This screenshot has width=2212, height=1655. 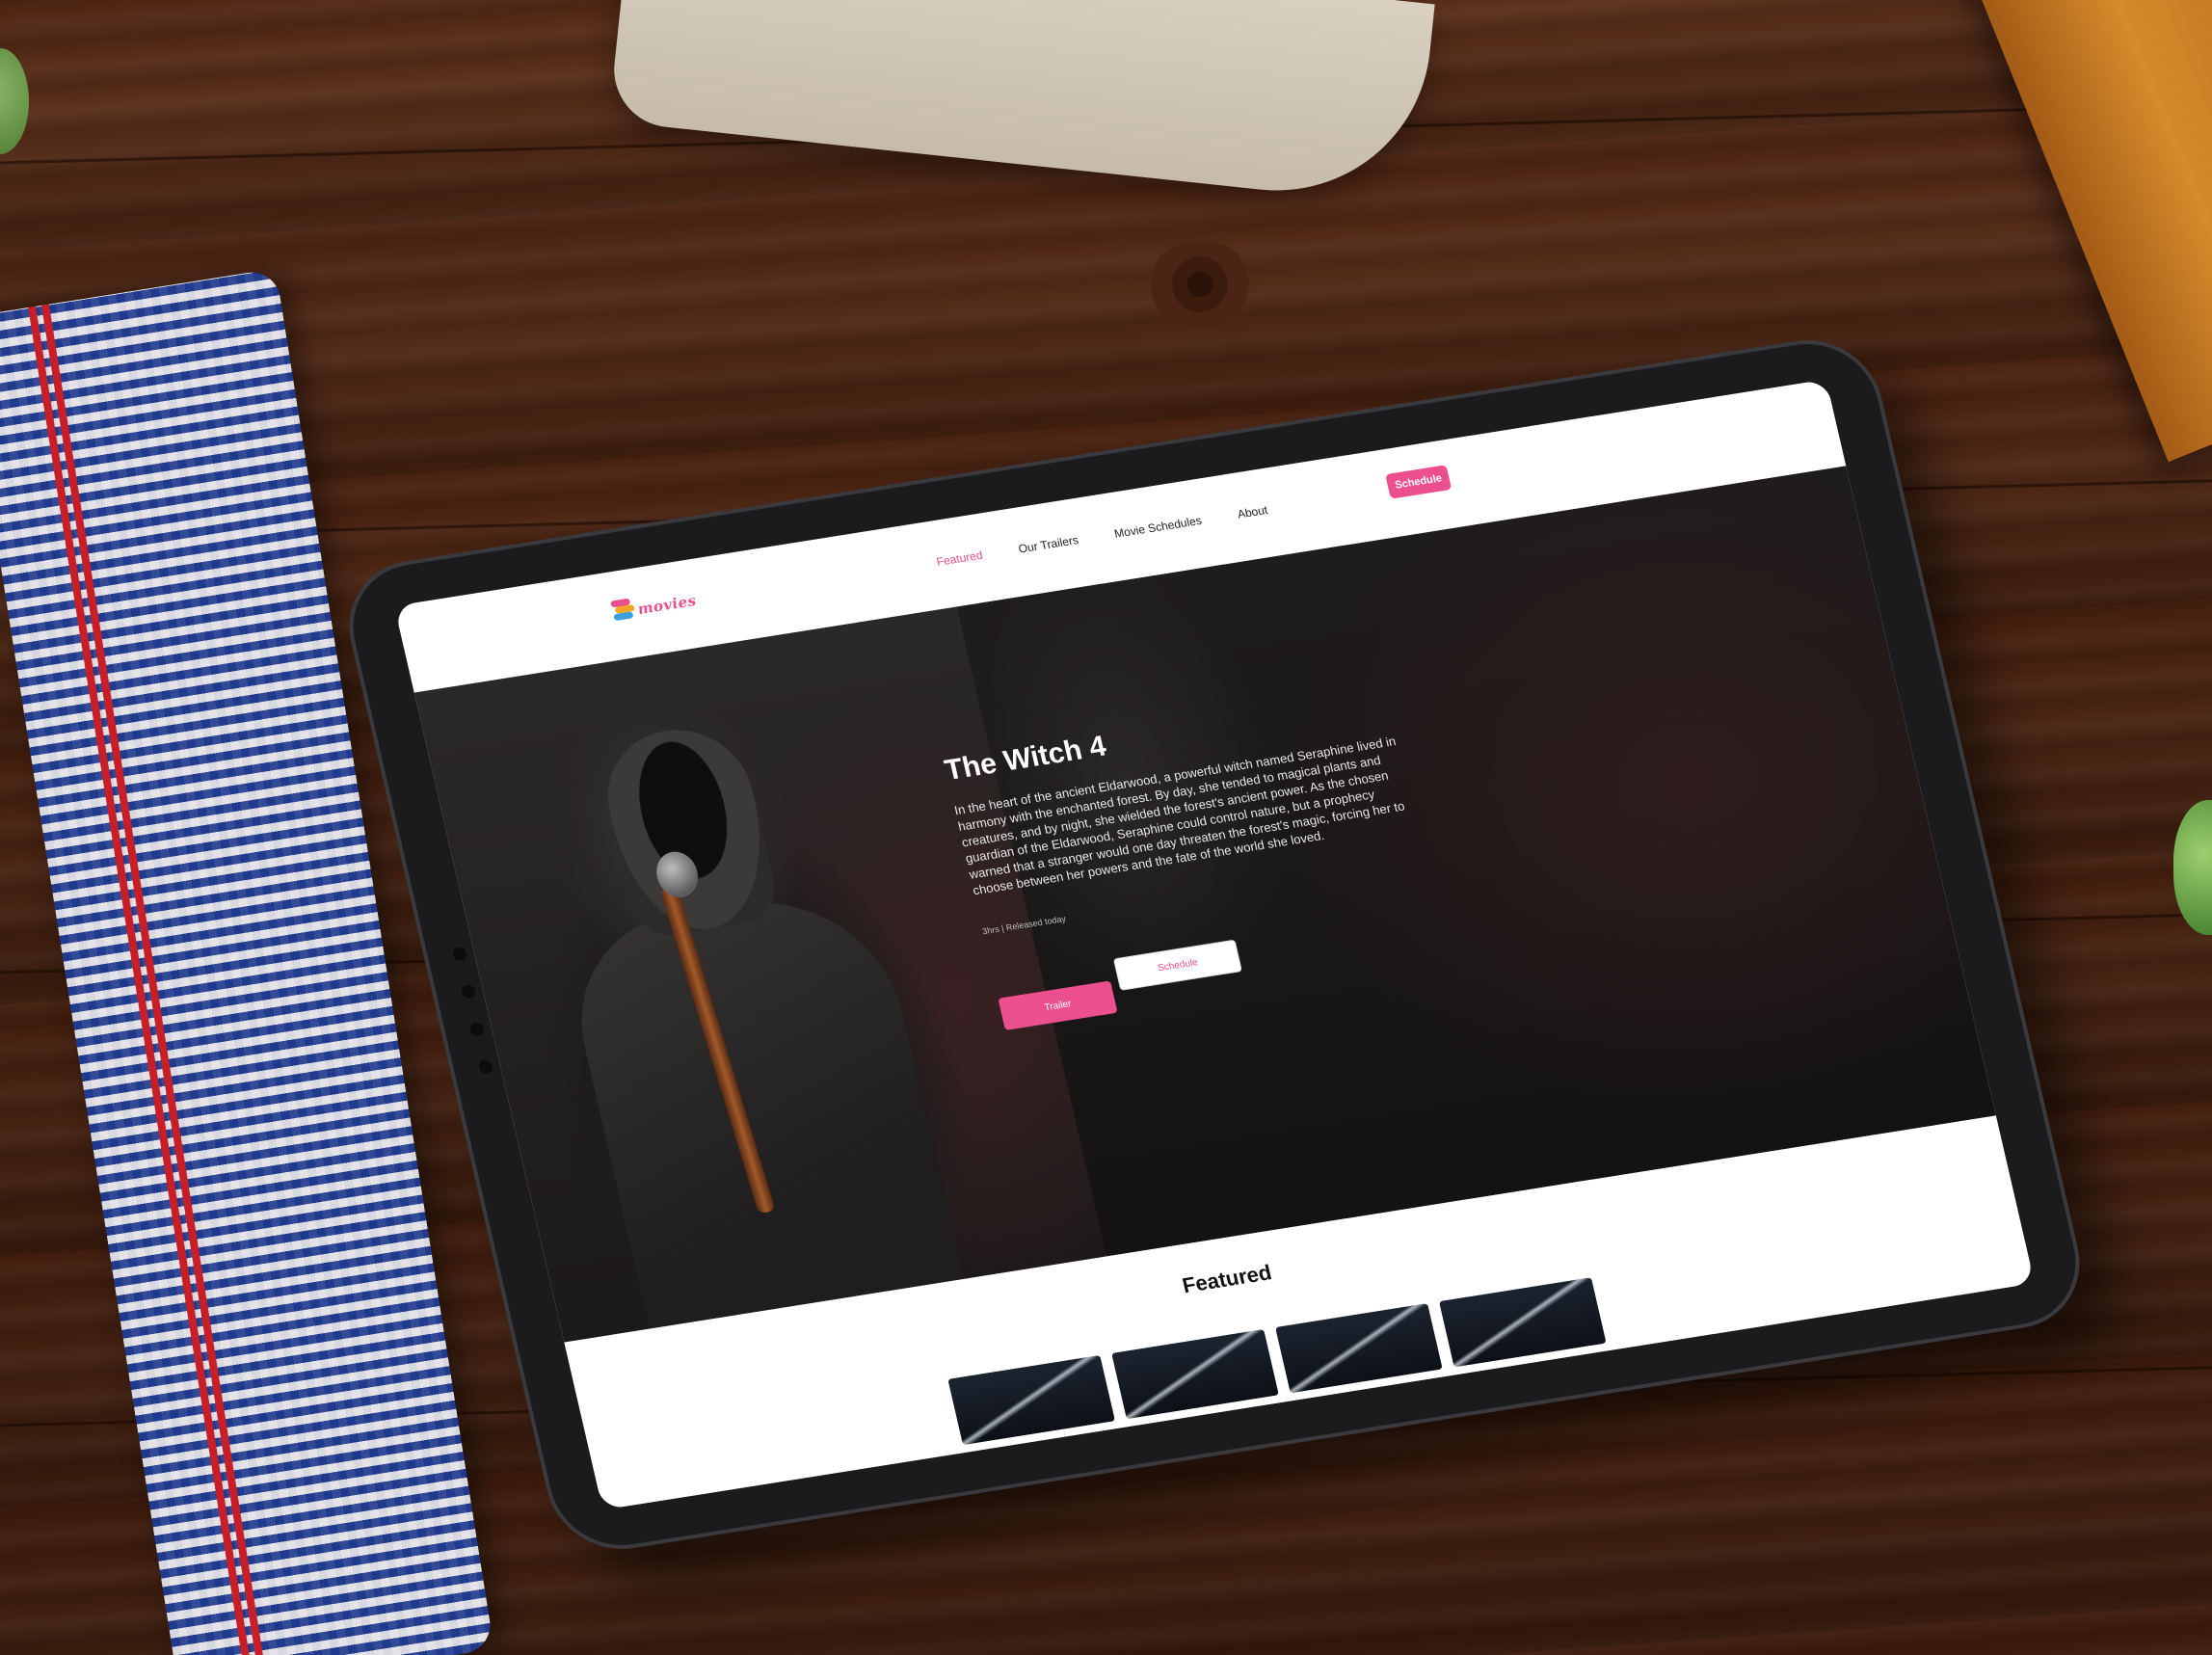 I want to click on nav-link-about: About, so click(x=1252, y=512).